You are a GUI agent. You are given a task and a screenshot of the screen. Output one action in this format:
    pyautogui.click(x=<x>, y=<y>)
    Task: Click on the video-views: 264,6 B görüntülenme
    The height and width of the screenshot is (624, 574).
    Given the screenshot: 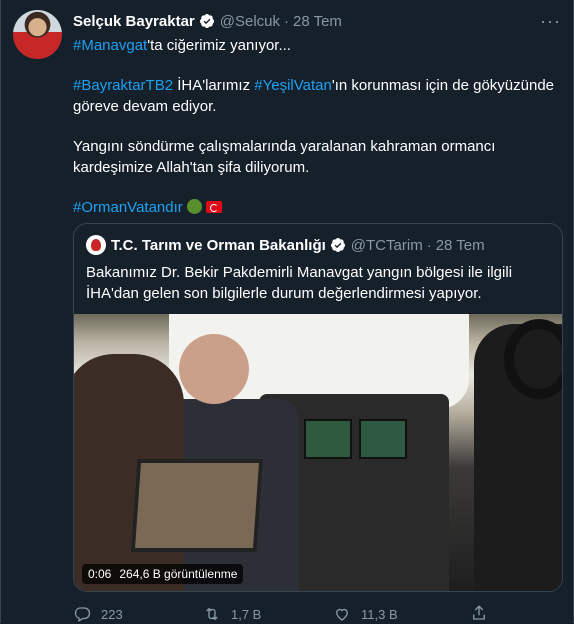 What is the action you would take?
    pyautogui.click(x=178, y=574)
    